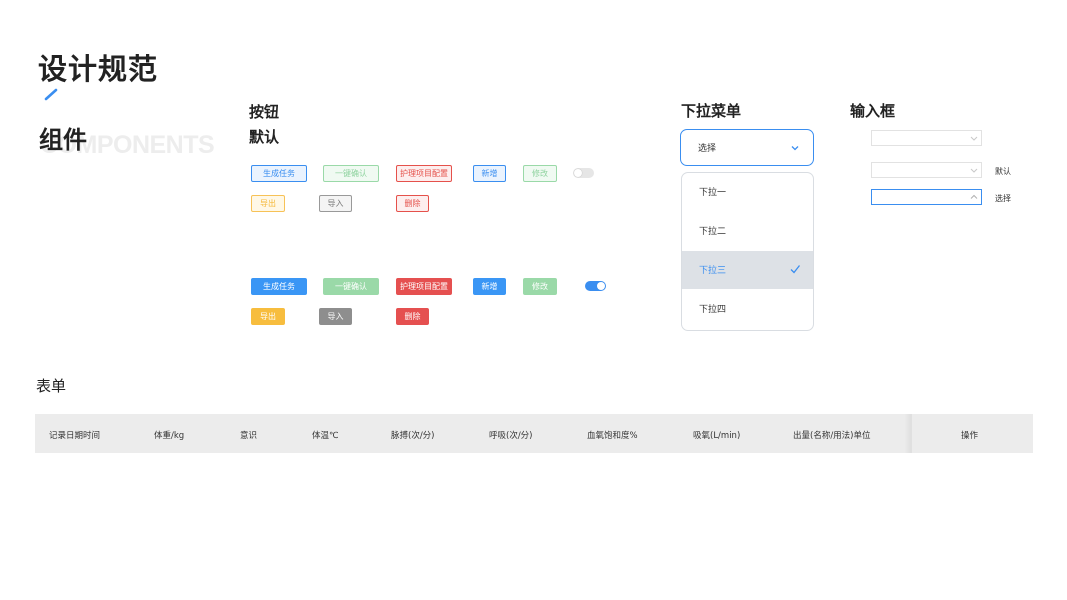 This screenshot has height=600, width=1067. I want to click on column-header: 体重/kg, so click(169, 436).